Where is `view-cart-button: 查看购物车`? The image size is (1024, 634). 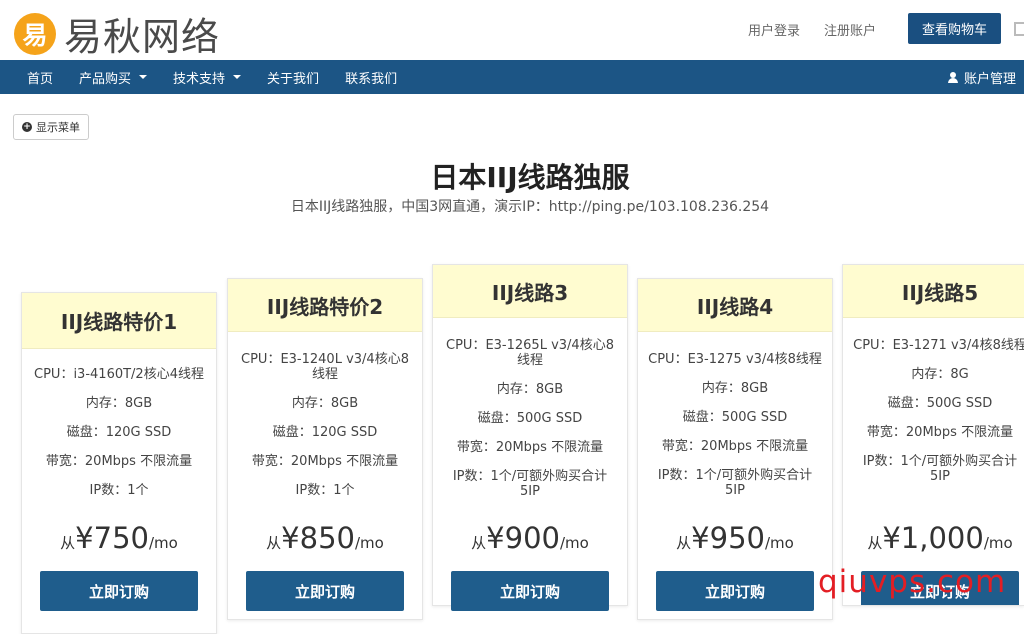 view-cart-button: 查看购物车 is located at coordinates (954, 28).